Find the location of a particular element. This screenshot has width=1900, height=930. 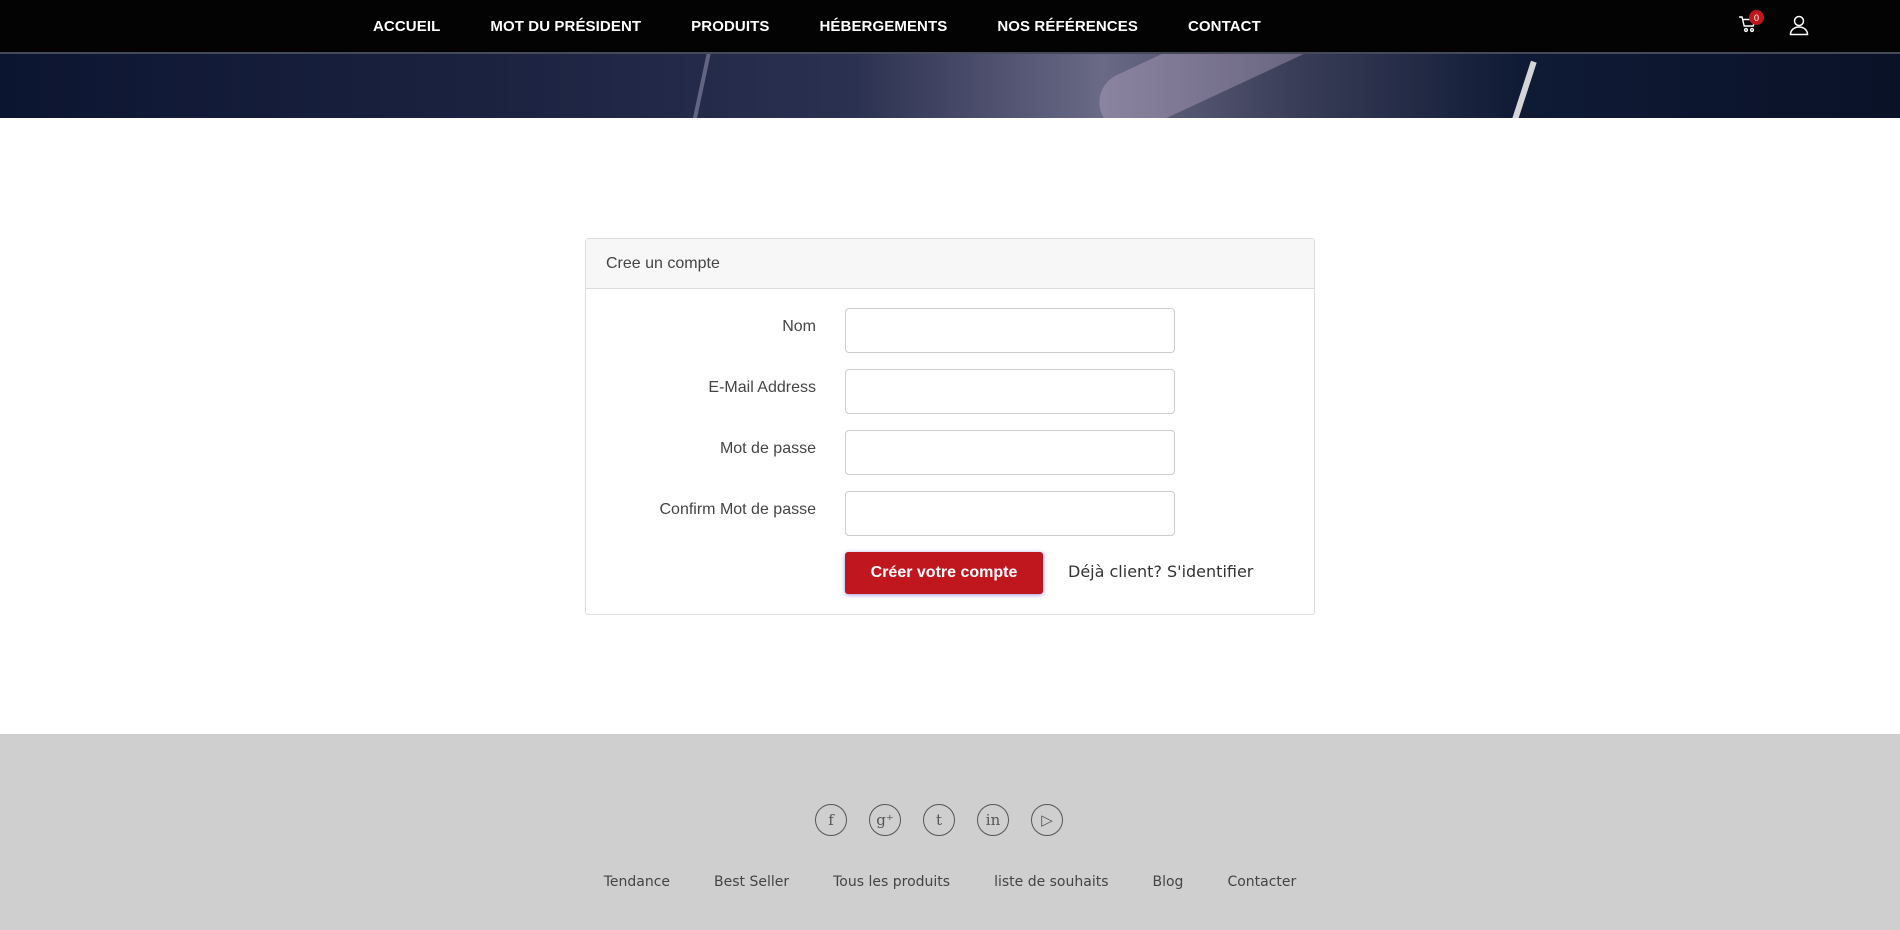

nav-item-hebergements: HÉBERGEMENTS is located at coordinates (883, 26).